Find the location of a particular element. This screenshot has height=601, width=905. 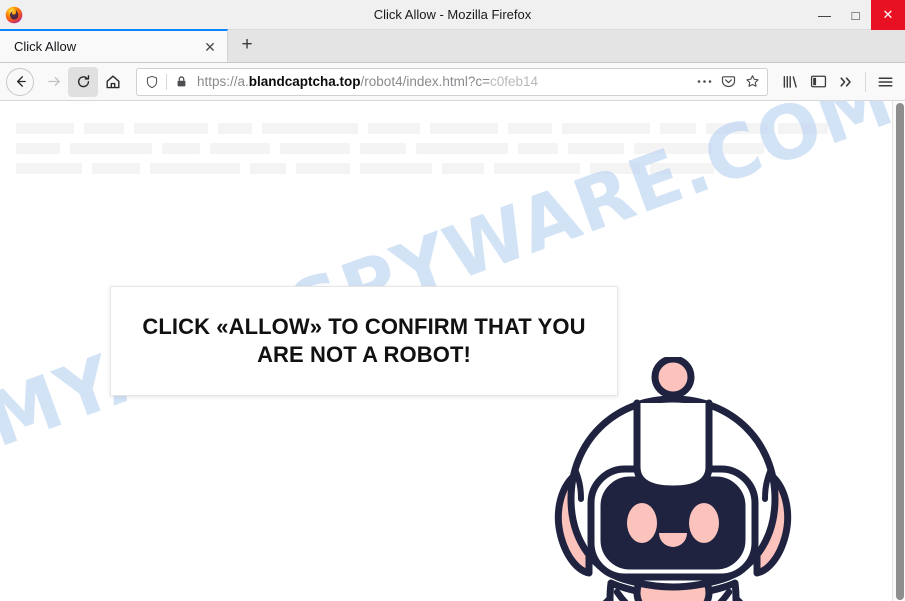

sidebar-icon is located at coordinates (818, 82).